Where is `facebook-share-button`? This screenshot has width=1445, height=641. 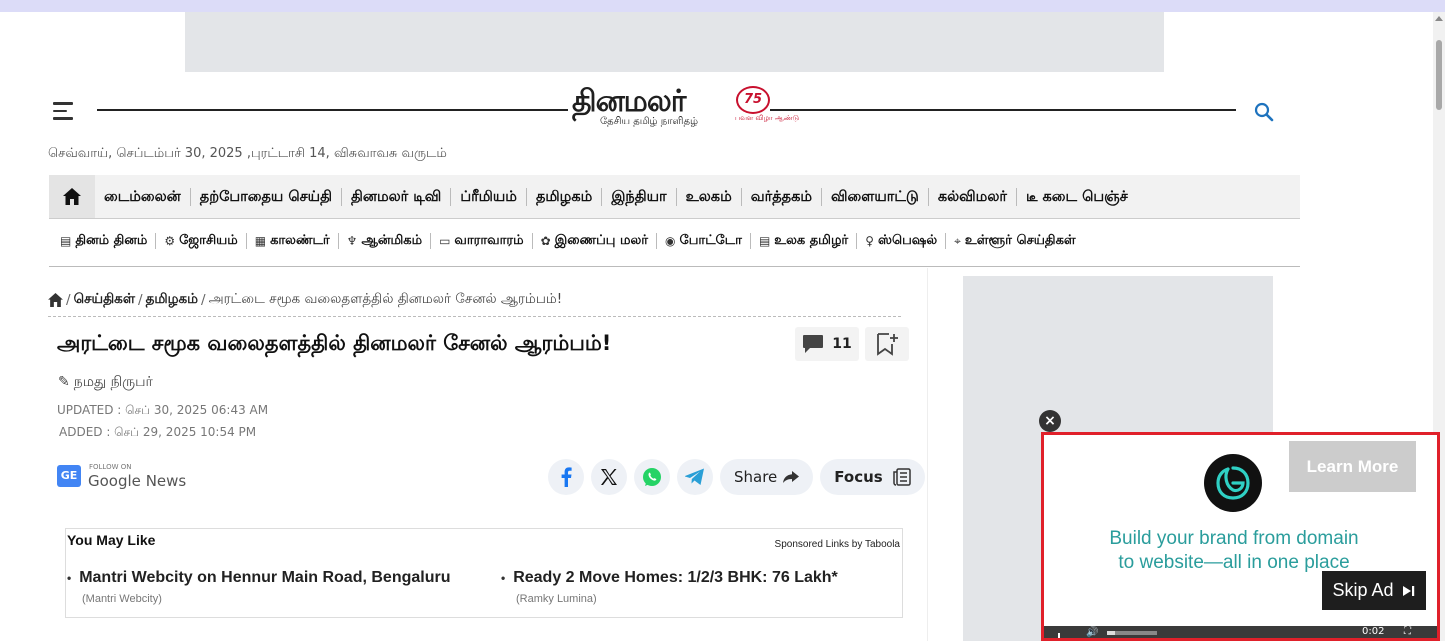
facebook-share-button is located at coordinates (566, 477).